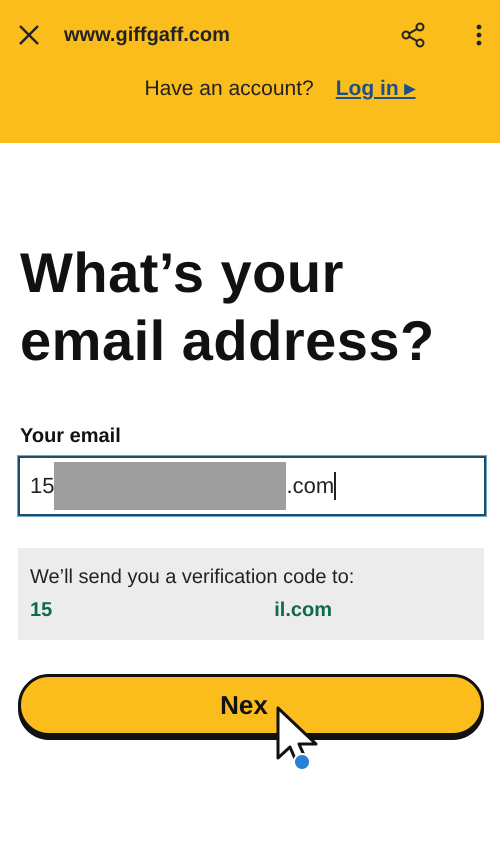 This screenshot has width=500, height=851. I want to click on verification-text: We’ll send you a verification code to:, so click(193, 577).